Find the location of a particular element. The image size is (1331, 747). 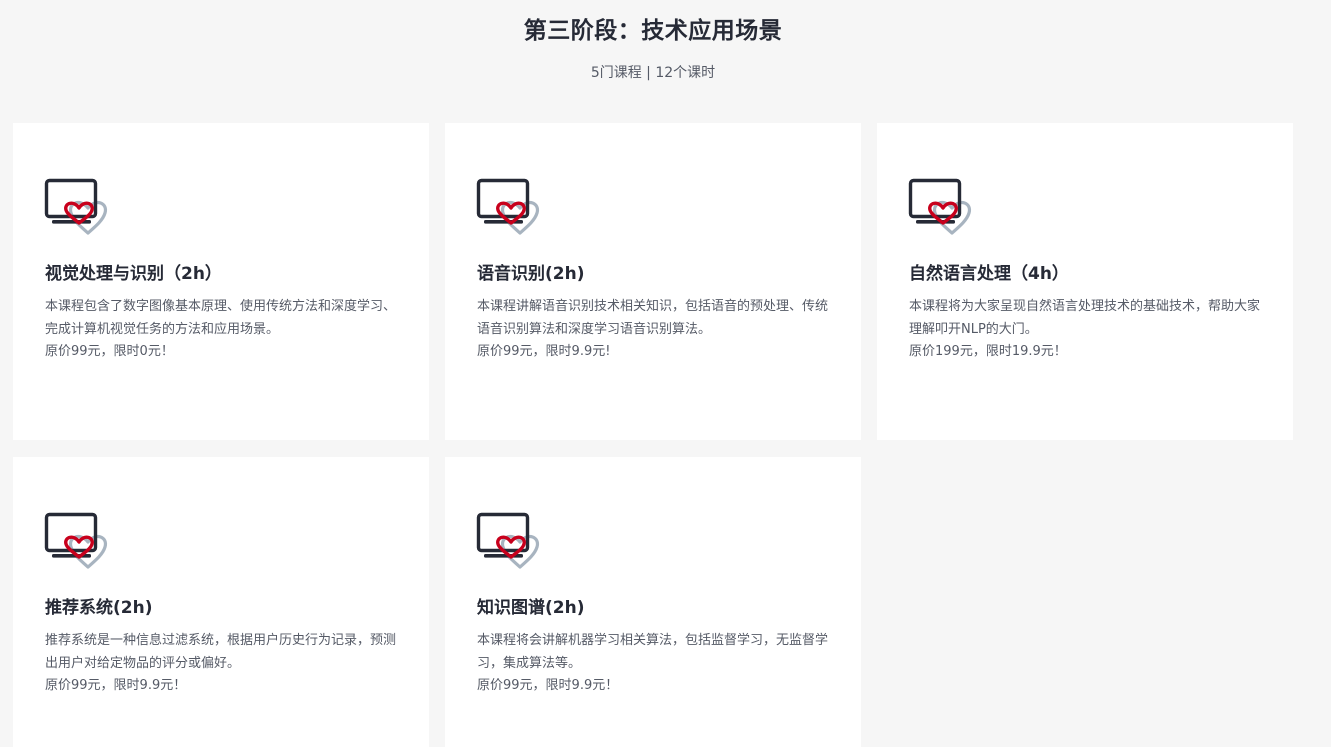

course-title: 自然语言处理（4h） is located at coordinates (989, 274).